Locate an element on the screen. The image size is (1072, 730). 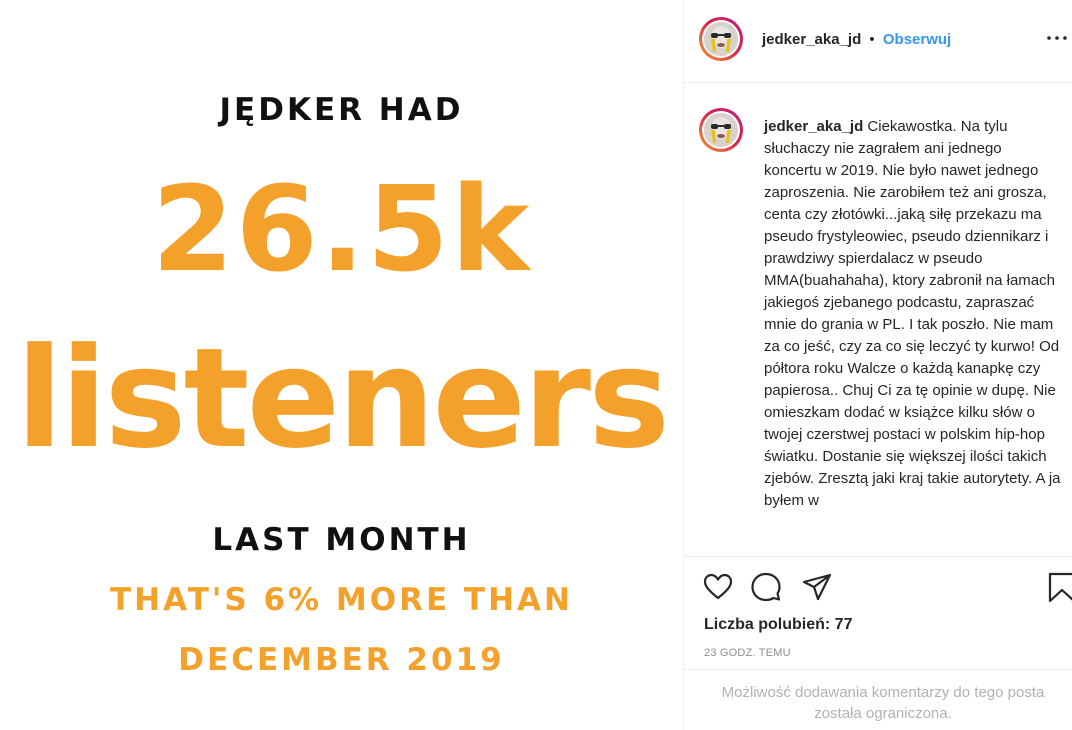
save-icon is located at coordinates (1059, 587).